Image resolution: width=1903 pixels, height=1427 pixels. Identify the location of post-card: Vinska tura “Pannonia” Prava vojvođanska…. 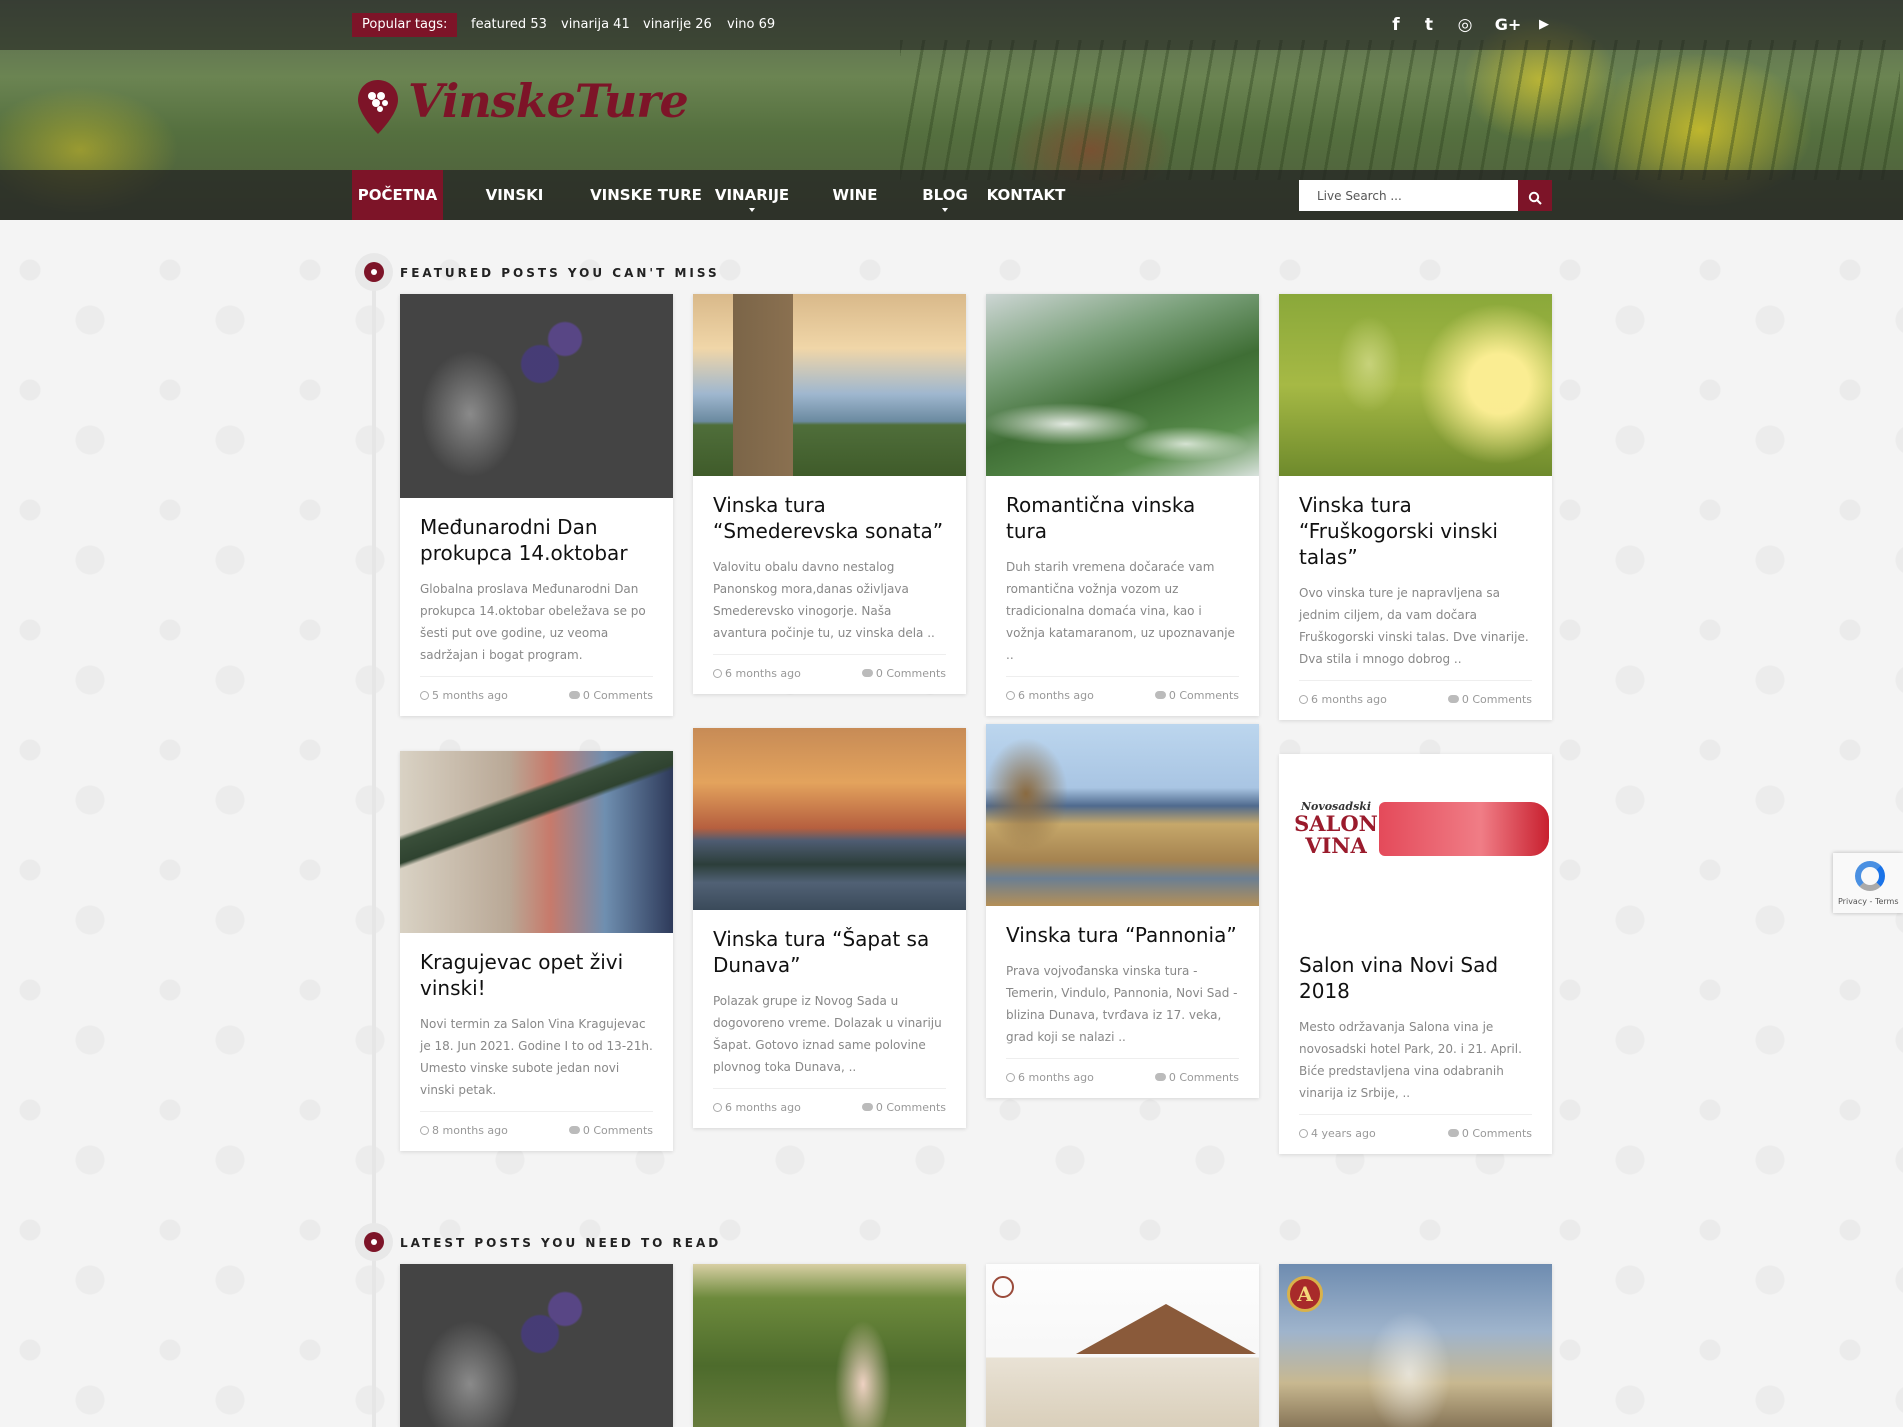
(1122, 911).